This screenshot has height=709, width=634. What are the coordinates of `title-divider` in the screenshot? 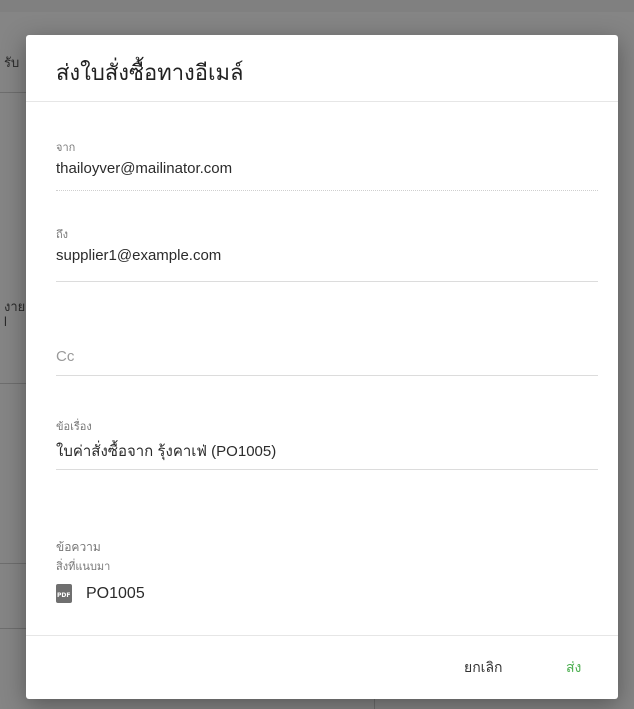 It's located at (322, 101).